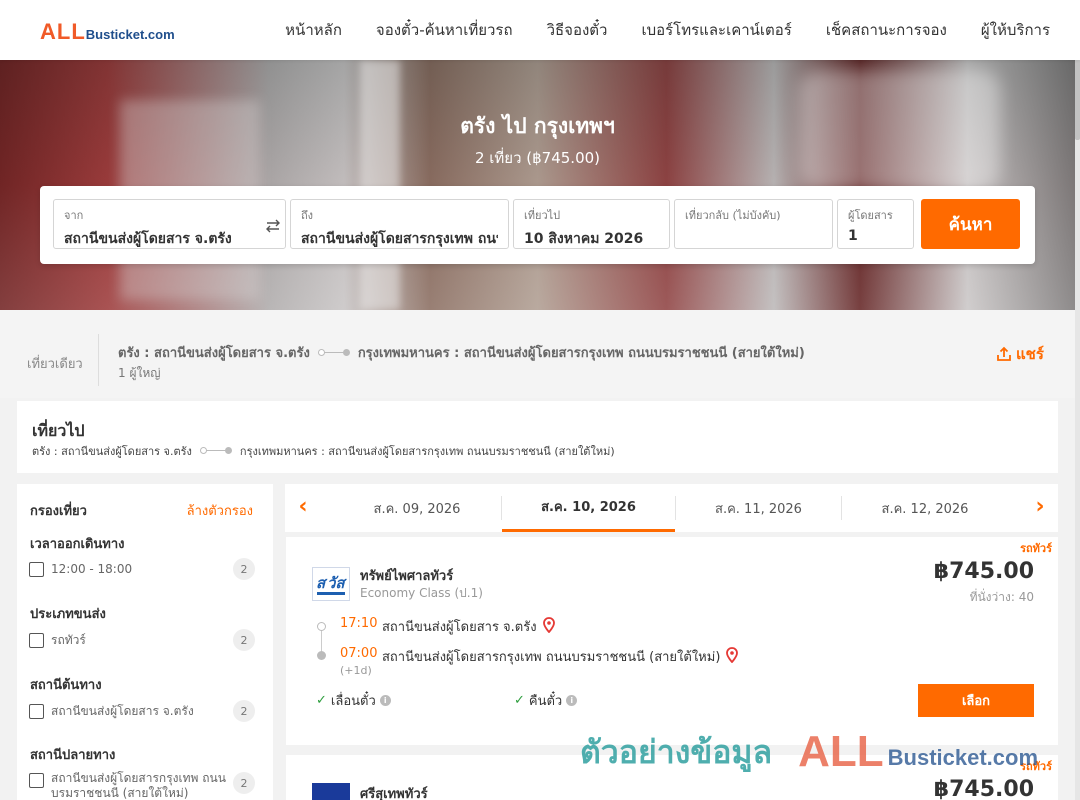 The image size is (1080, 800). Describe the element at coordinates (303, 507) in the screenshot. I see `prev-date-arrow-icon: ‹` at that location.